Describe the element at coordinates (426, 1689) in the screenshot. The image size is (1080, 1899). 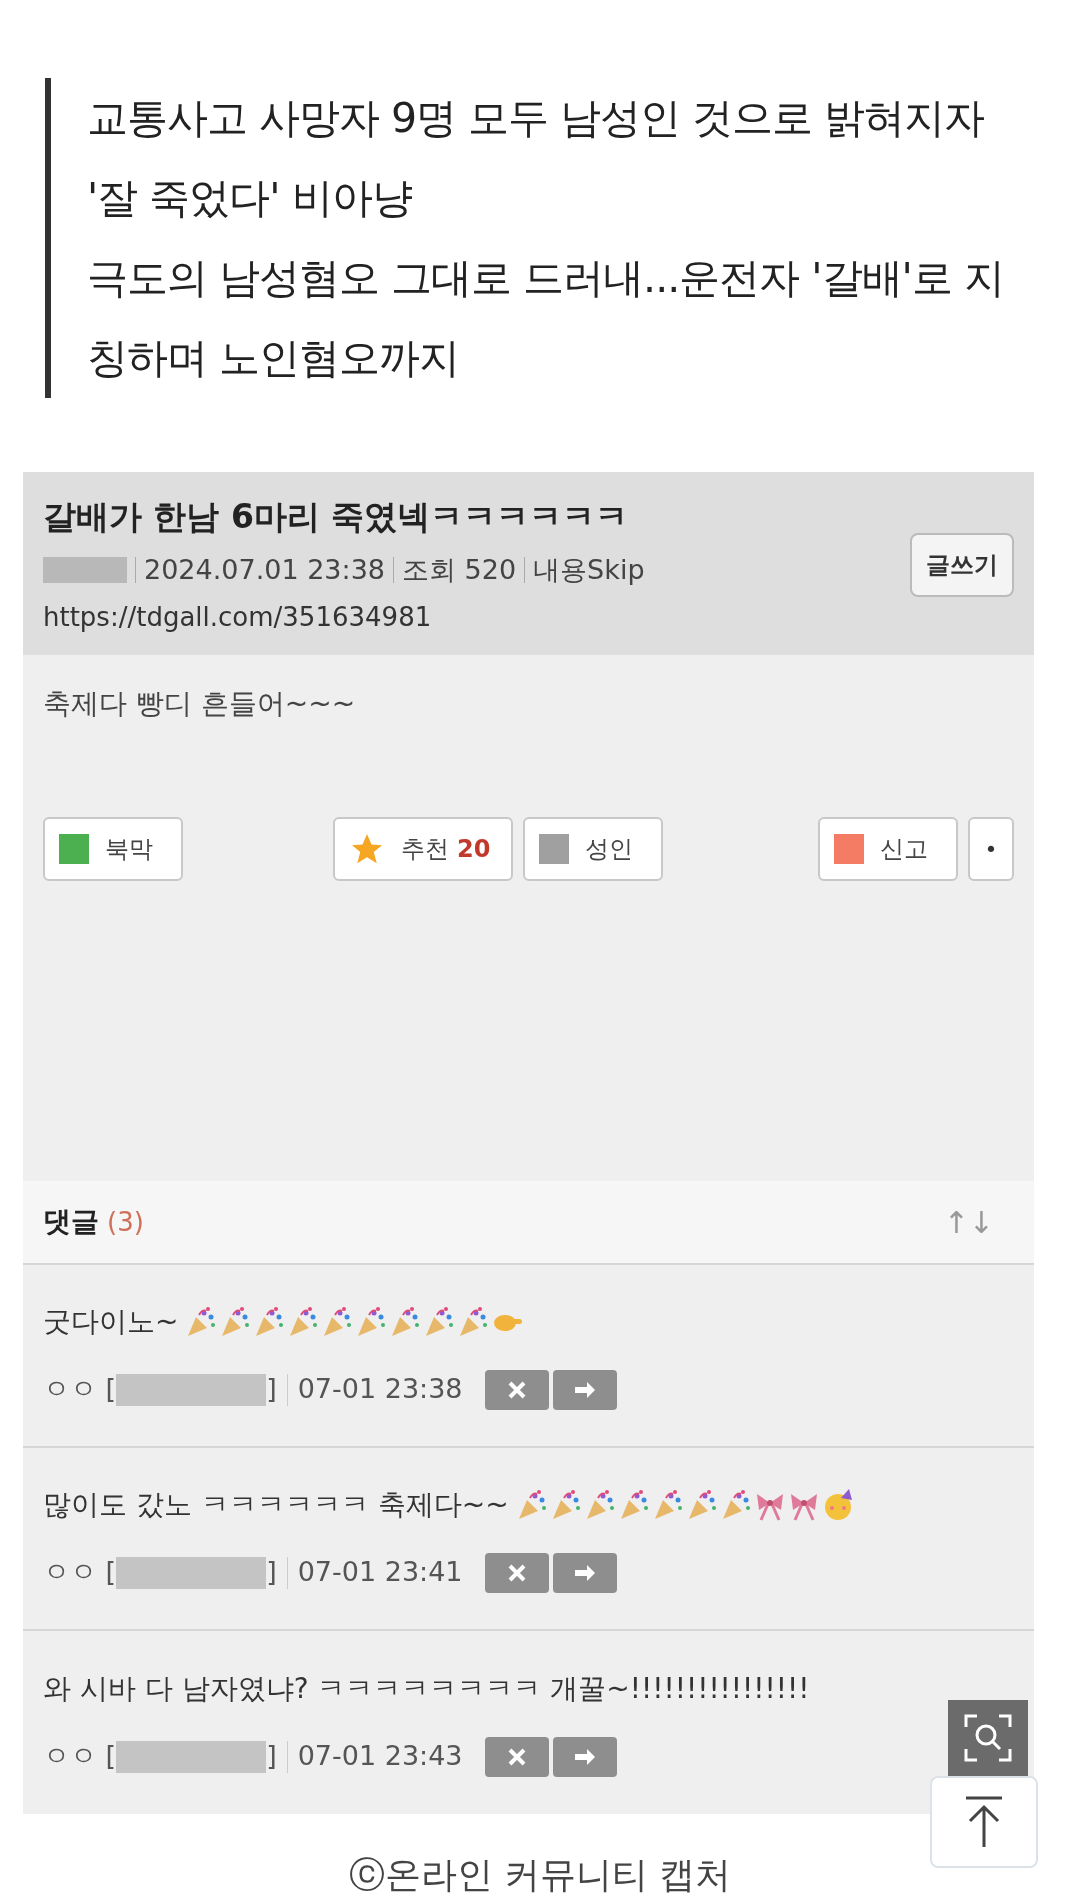
I see `comment-text: 와 시바 다 남자였냐? ㅋㅋㅋㅋㅋㅋㅋㅋ 개꿀~!!!!!!!!!!!!!!!!` at that location.